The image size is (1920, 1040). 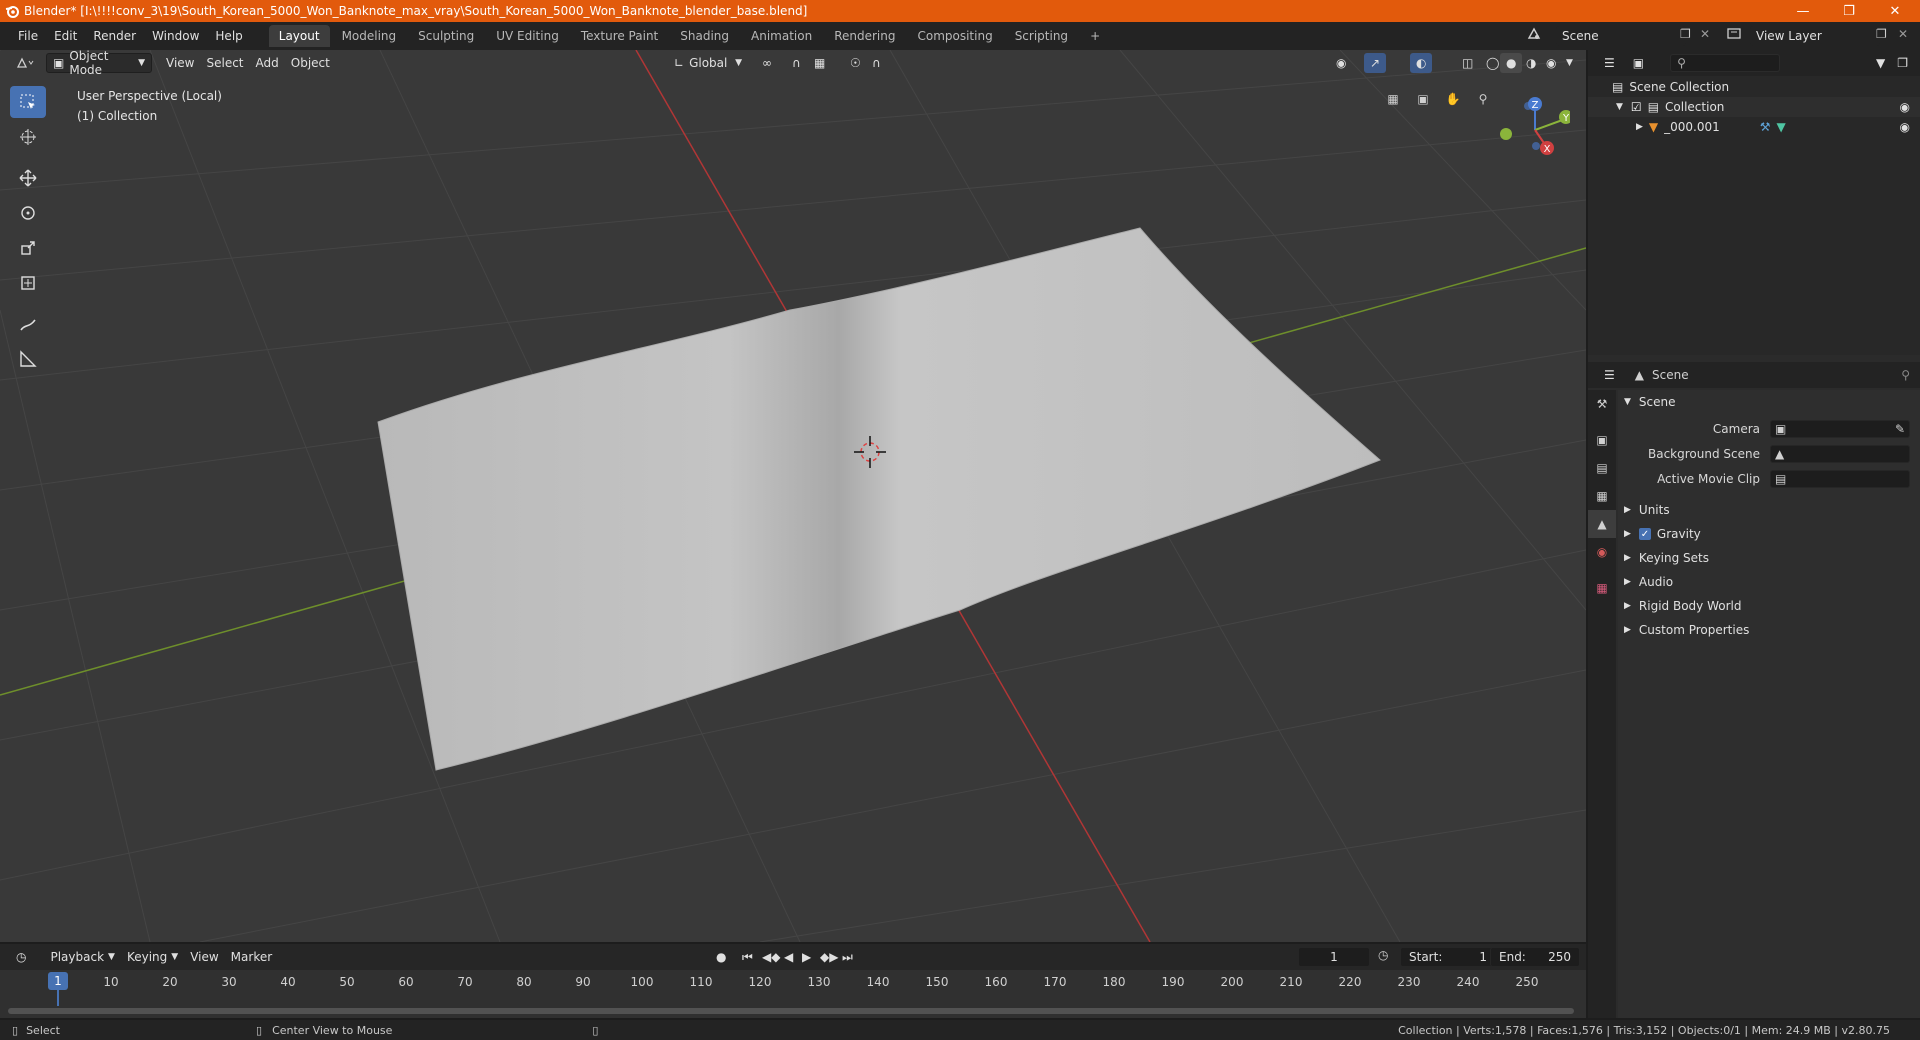 I want to click on overlay-toggle: ◐, so click(x=1421, y=63).